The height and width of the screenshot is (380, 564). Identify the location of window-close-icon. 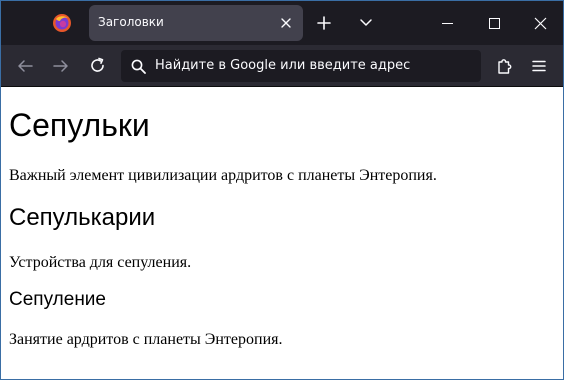
(540, 23).